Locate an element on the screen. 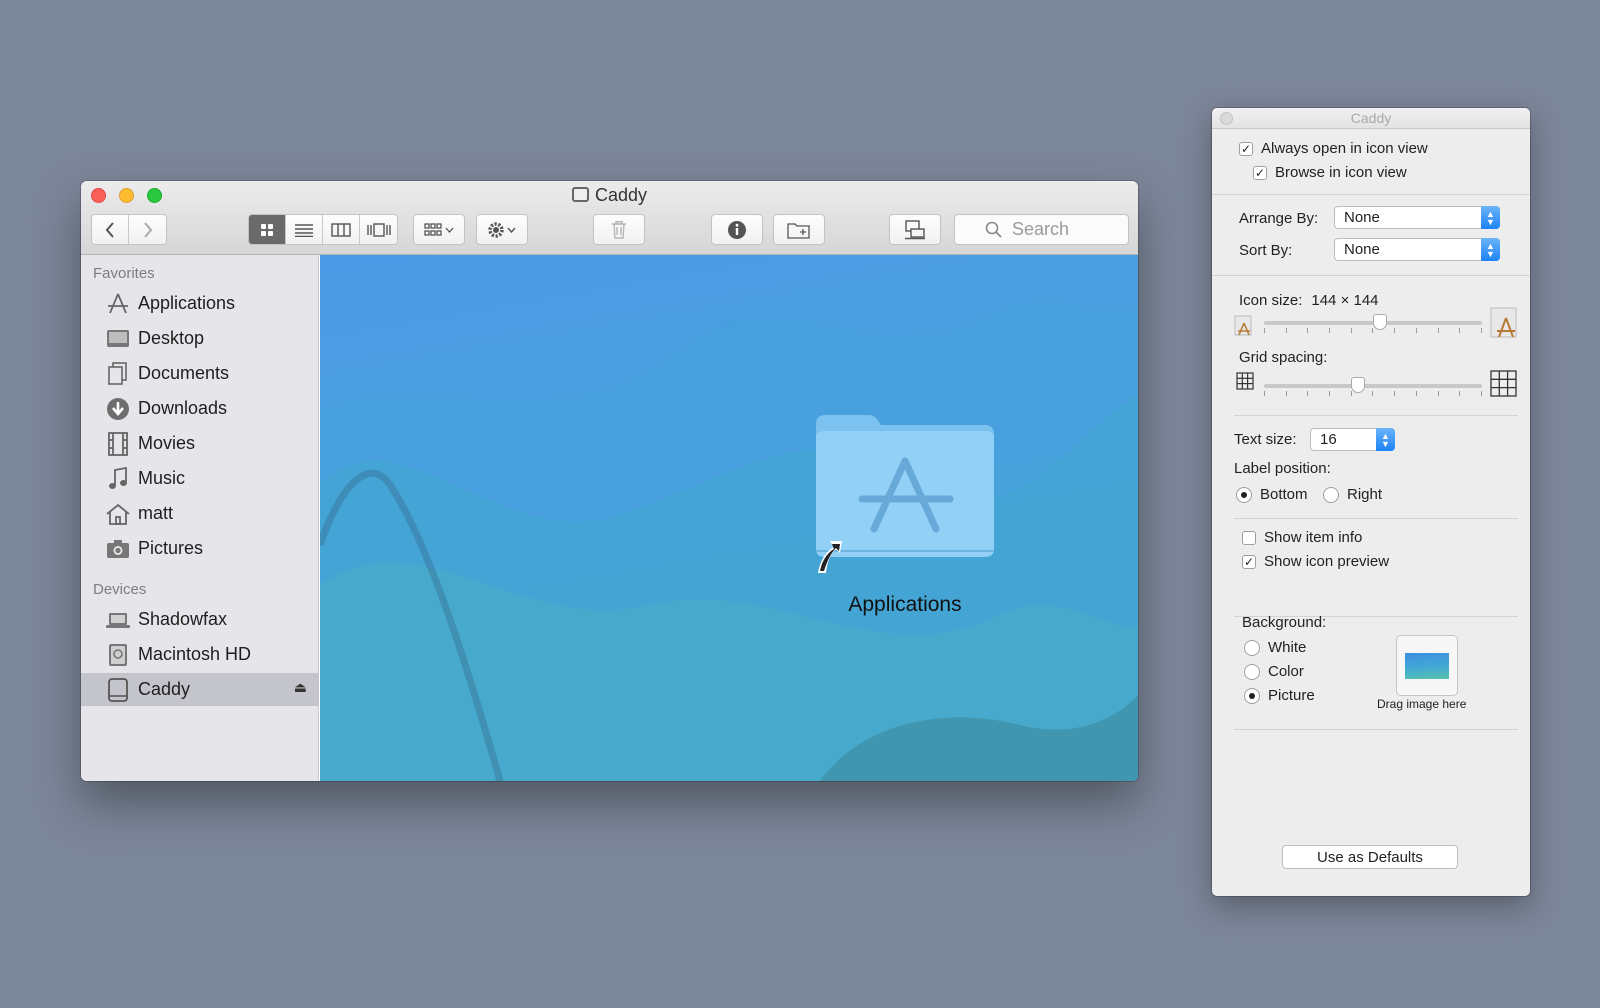  background-picture-option: Picture is located at coordinates (1279, 695).